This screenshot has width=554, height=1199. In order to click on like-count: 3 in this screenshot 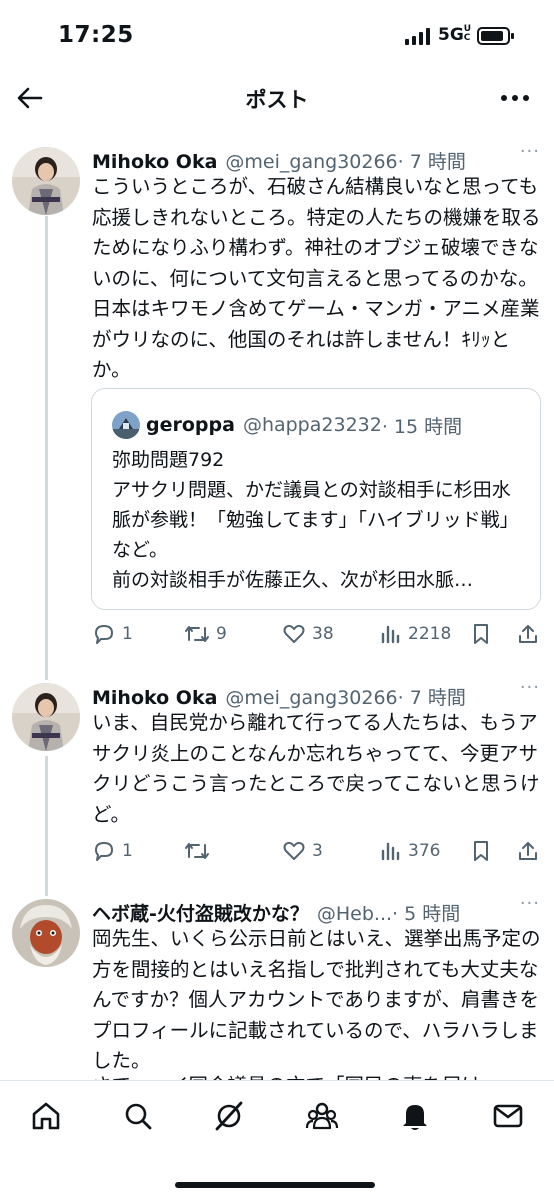, I will do `click(317, 851)`.